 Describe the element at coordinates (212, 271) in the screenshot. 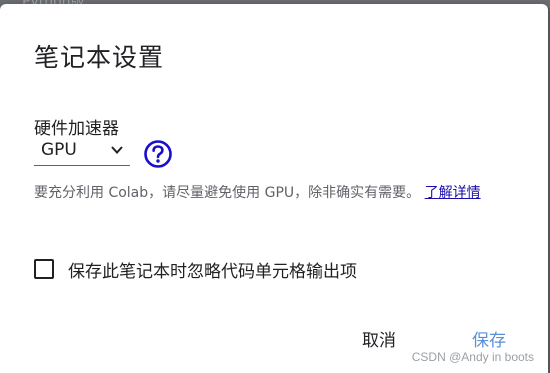

I see `omit-output-label: 保存此笔记本时忽略代码单元格输出项` at that location.